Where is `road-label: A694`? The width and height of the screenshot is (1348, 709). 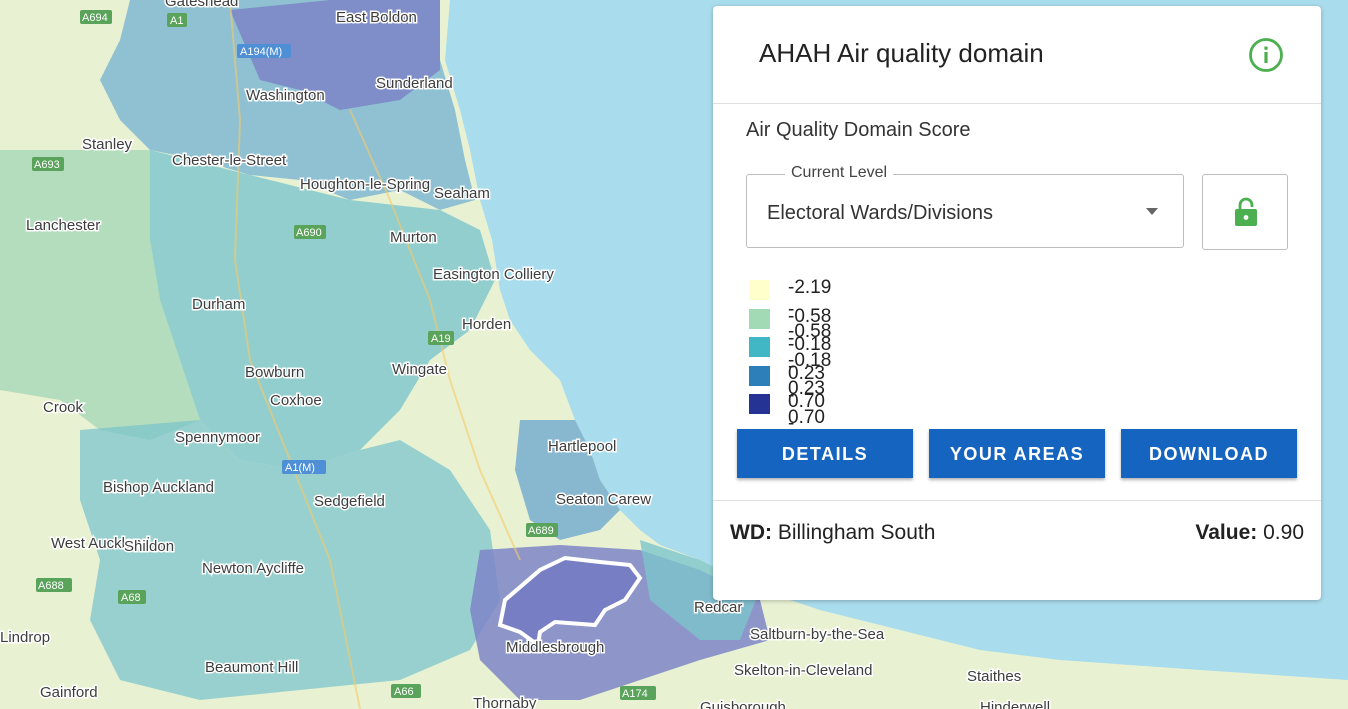 road-label: A694 is located at coordinates (95, 18).